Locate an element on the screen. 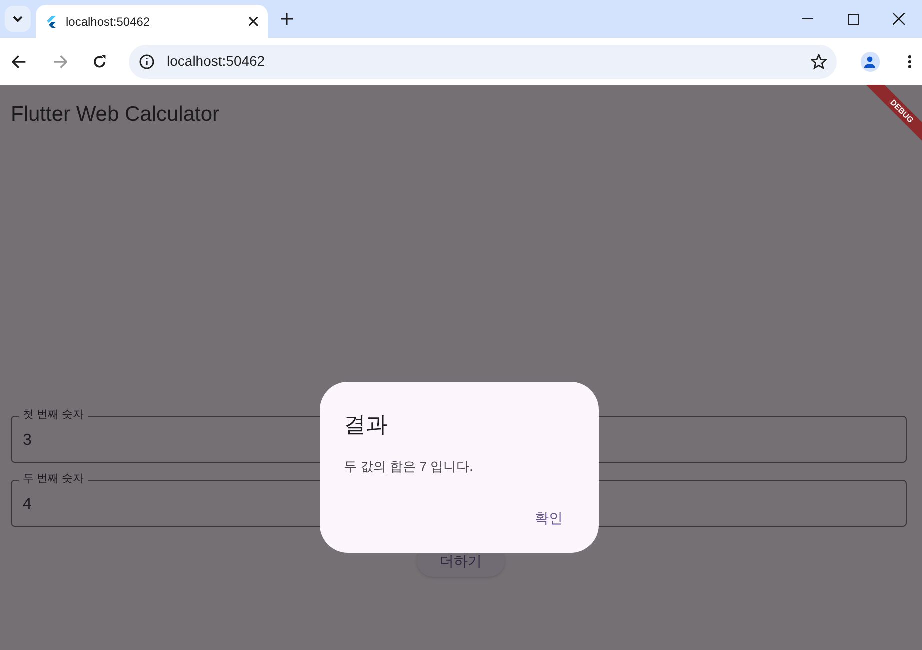 This screenshot has width=922, height=650. url-text: localhost:50462 is located at coordinates (216, 61).